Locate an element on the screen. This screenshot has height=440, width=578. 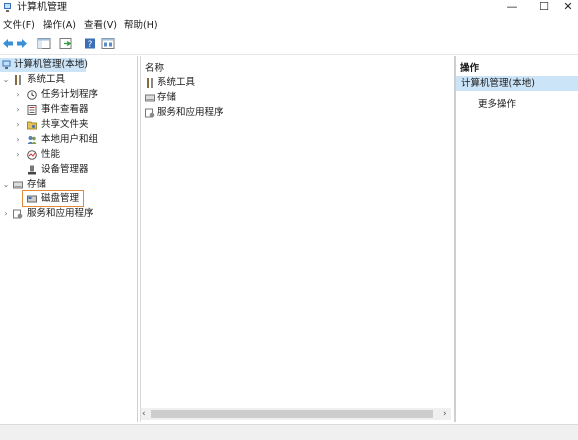
tree-item-local-users: › 本地用户和组 is located at coordinates (65, 140).